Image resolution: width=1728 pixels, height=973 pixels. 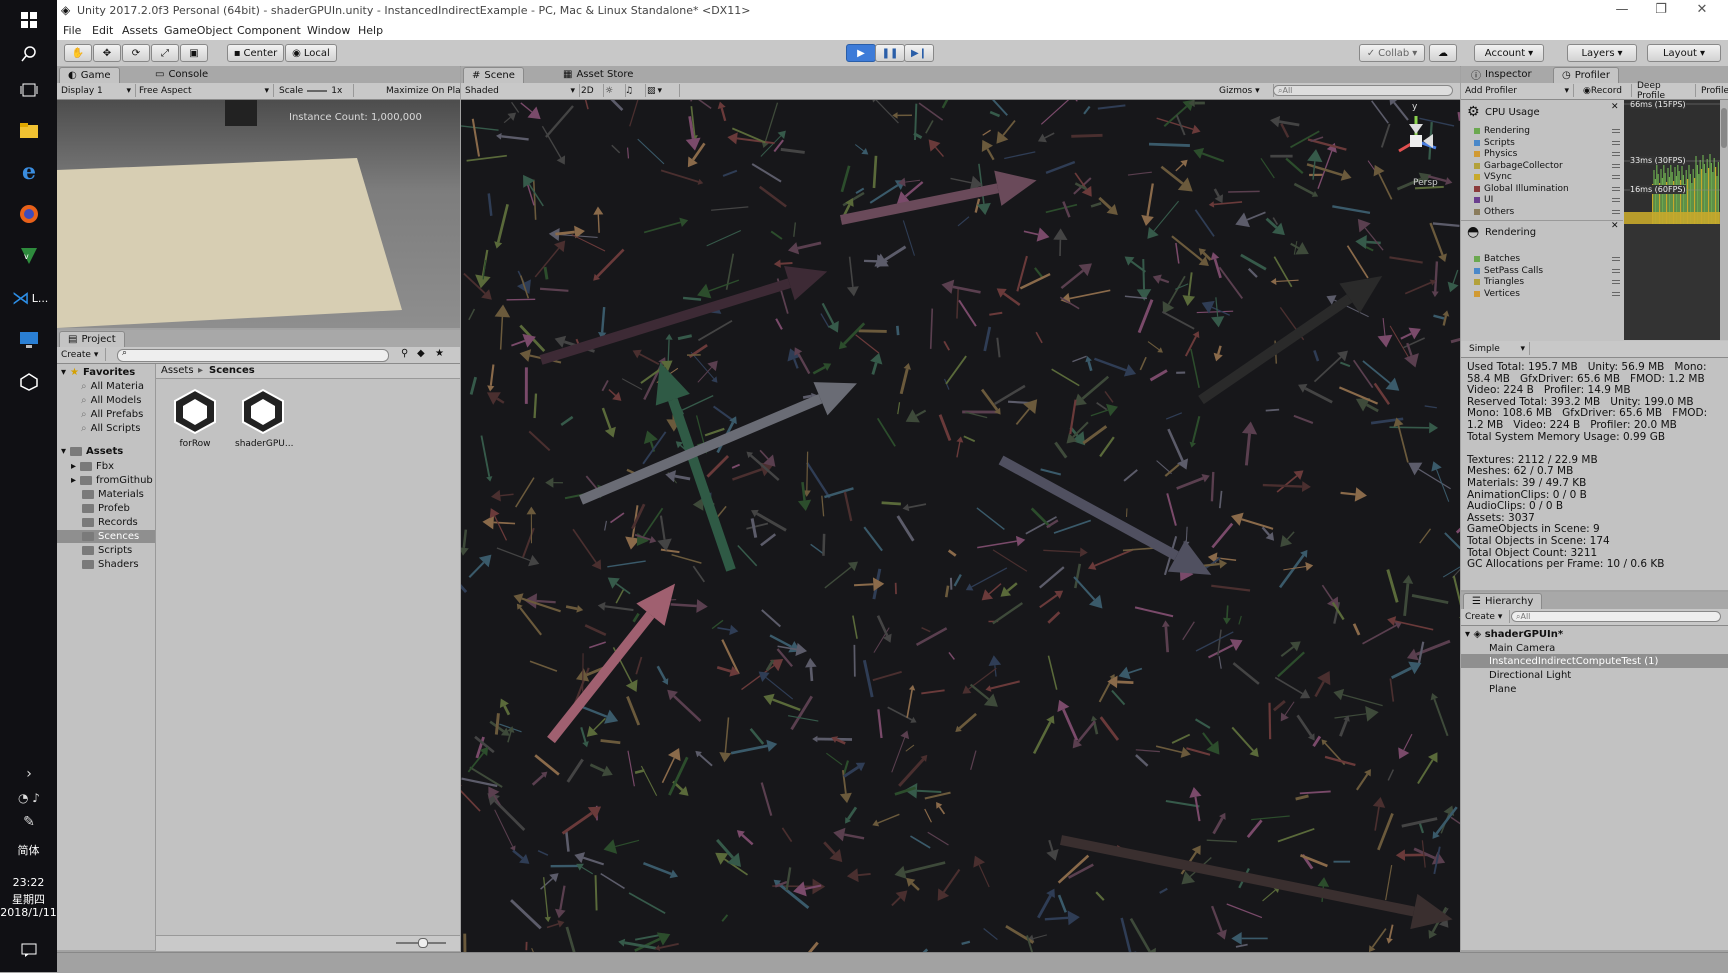 I want to click on minimize-icon: —, so click(x=1622, y=9).